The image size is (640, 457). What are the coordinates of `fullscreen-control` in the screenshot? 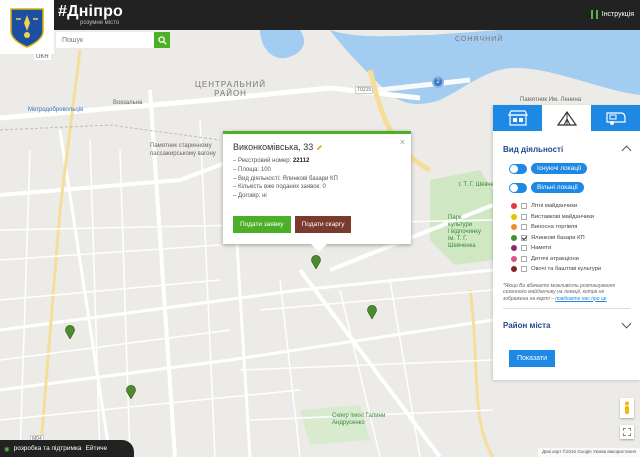 It's located at (627, 432).